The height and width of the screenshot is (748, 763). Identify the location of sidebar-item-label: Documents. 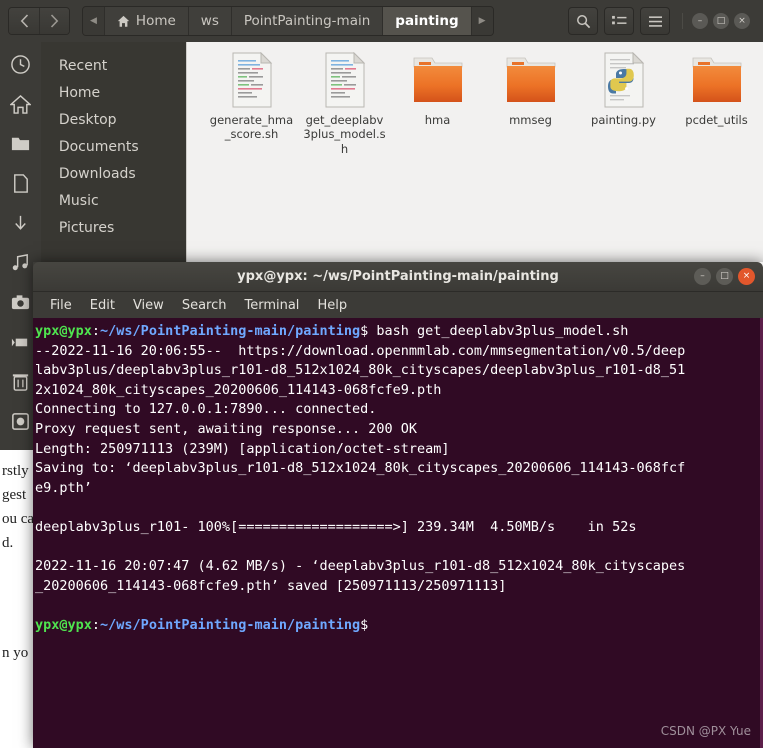
(98, 146).